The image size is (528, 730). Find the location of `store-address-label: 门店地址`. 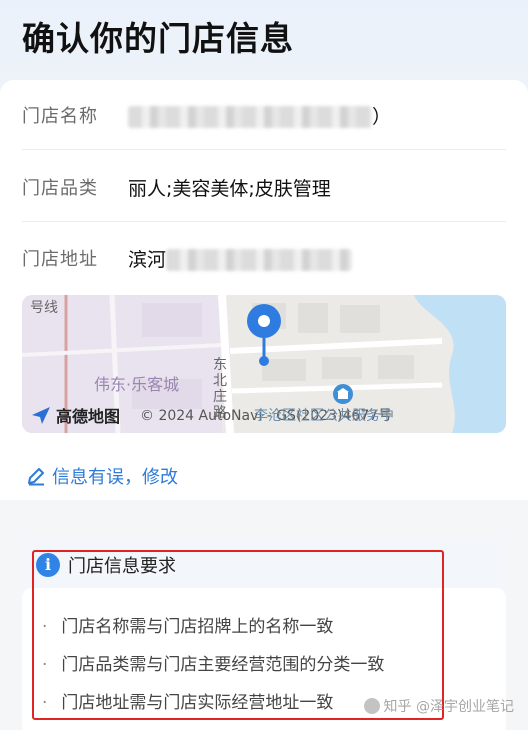

store-address-label: 门店地址 is located at coordinates (60, 259).